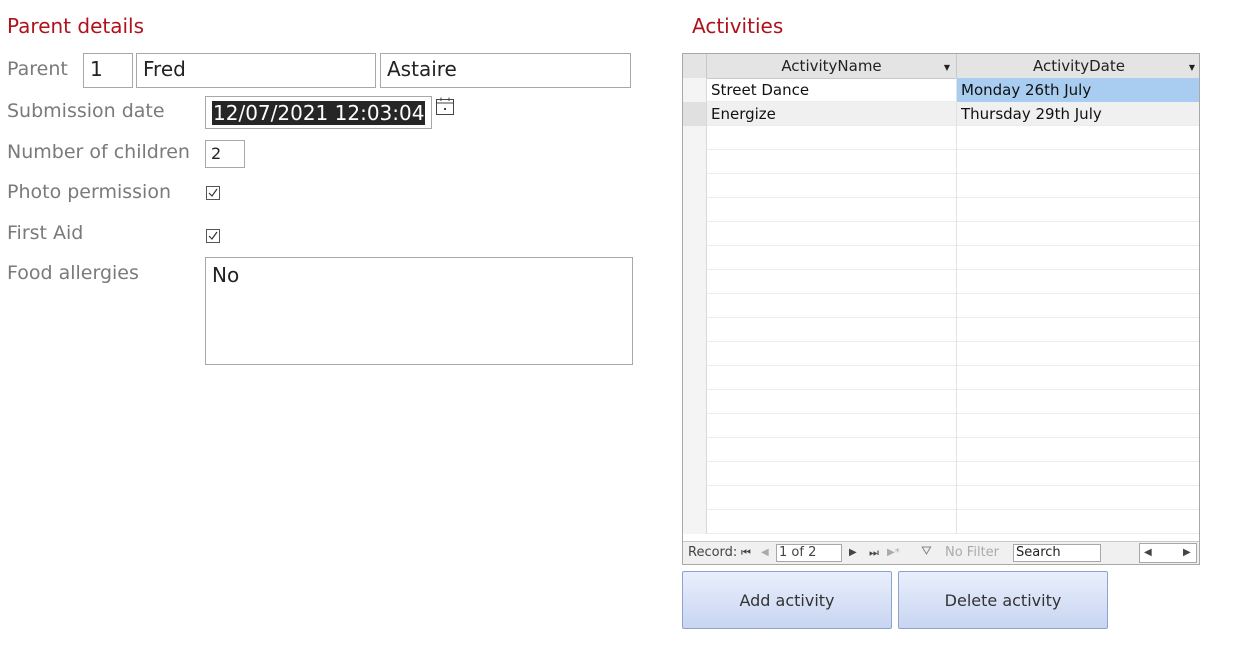 The image size is (1258, 663). I want to click on table-row: Energize Thursday 29th July, so click(941, 114).